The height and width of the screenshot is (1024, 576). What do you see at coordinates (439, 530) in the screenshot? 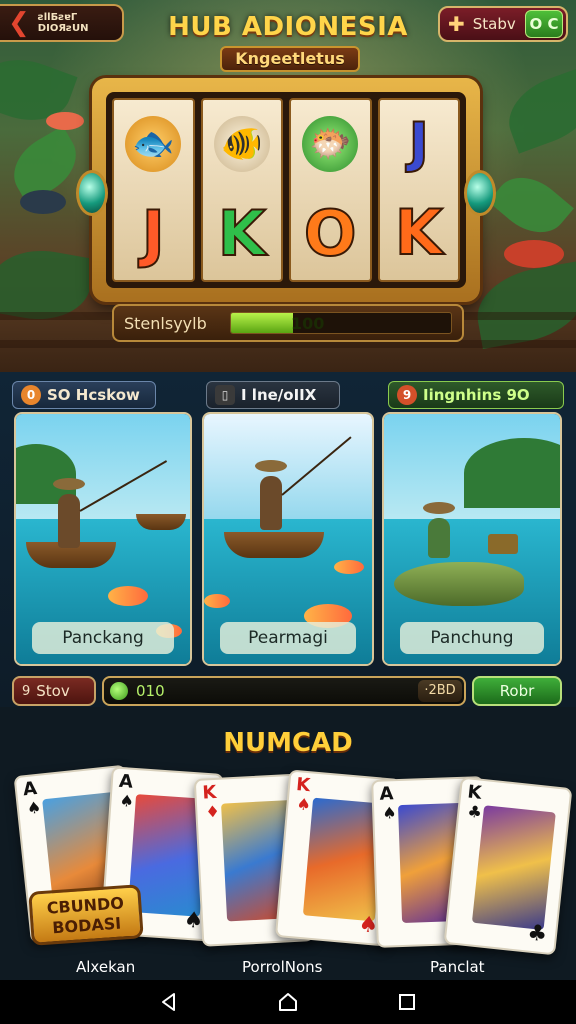
I see `rider-figure` at bounding box center [439, 530].